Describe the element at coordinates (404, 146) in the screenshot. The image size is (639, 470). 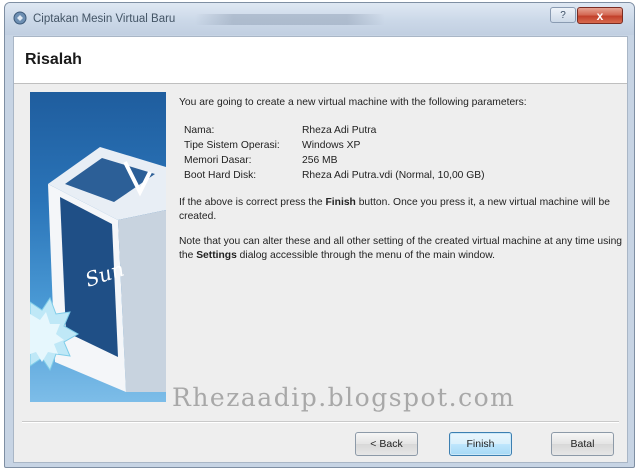
I see `param-row-os-type: Tipe Sistem Operasi: Windows XP` at that location.